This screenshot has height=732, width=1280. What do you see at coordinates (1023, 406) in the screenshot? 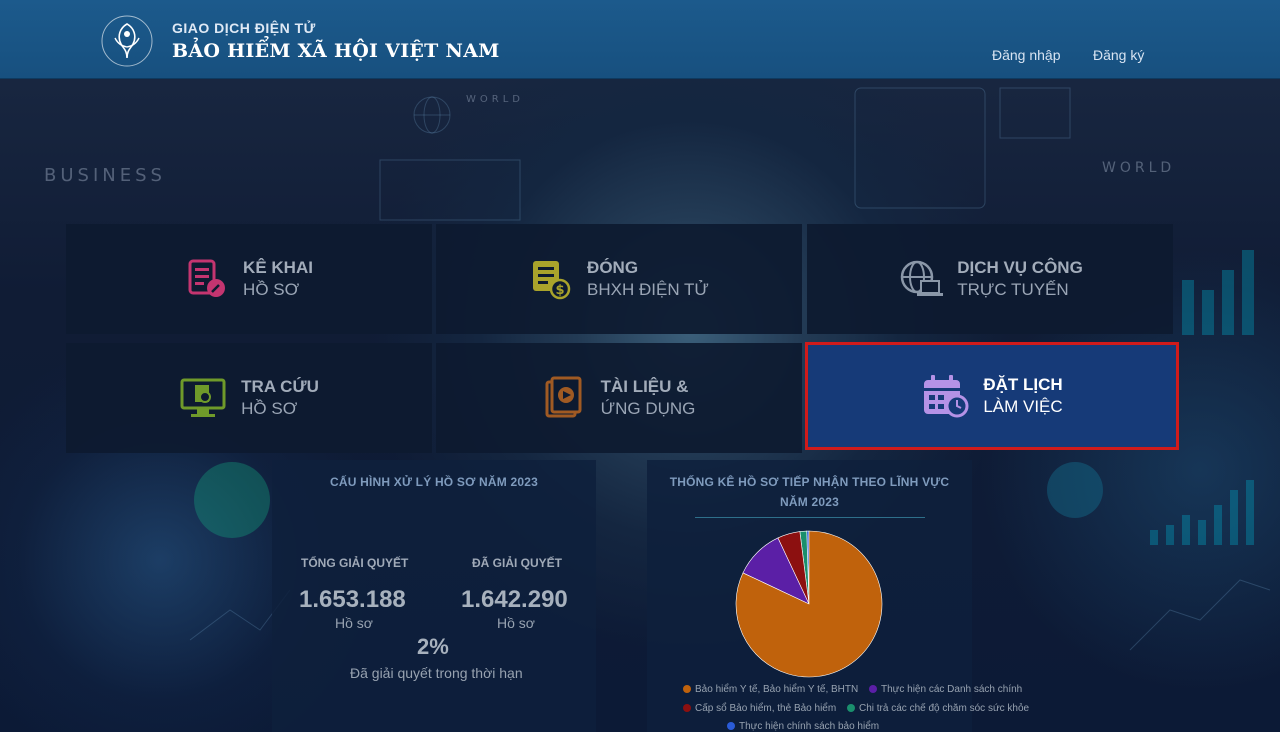
I see `tile-label-line2: LÀM VIỆC` at bounding box center [1023, 406].